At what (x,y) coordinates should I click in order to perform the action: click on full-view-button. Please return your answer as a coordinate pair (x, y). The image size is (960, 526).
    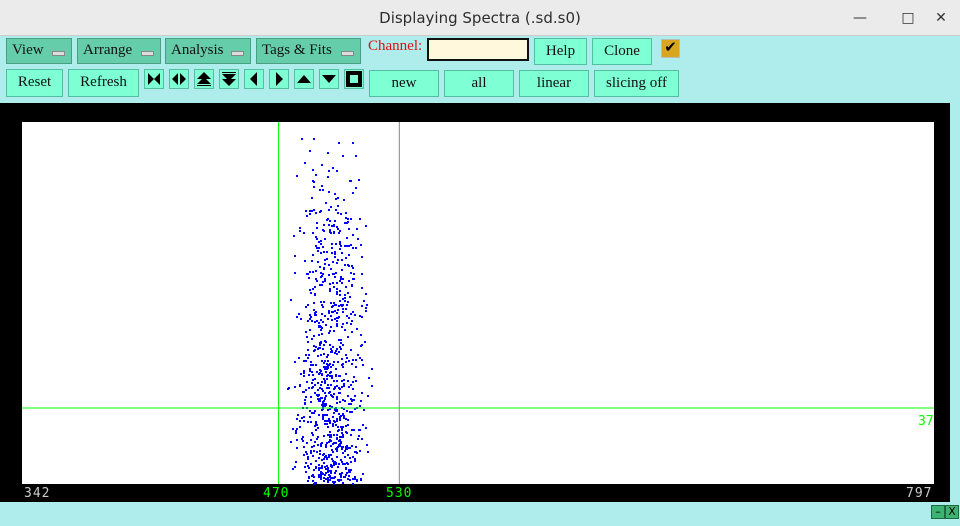
    Looking at the image, I should click on (354, 79).